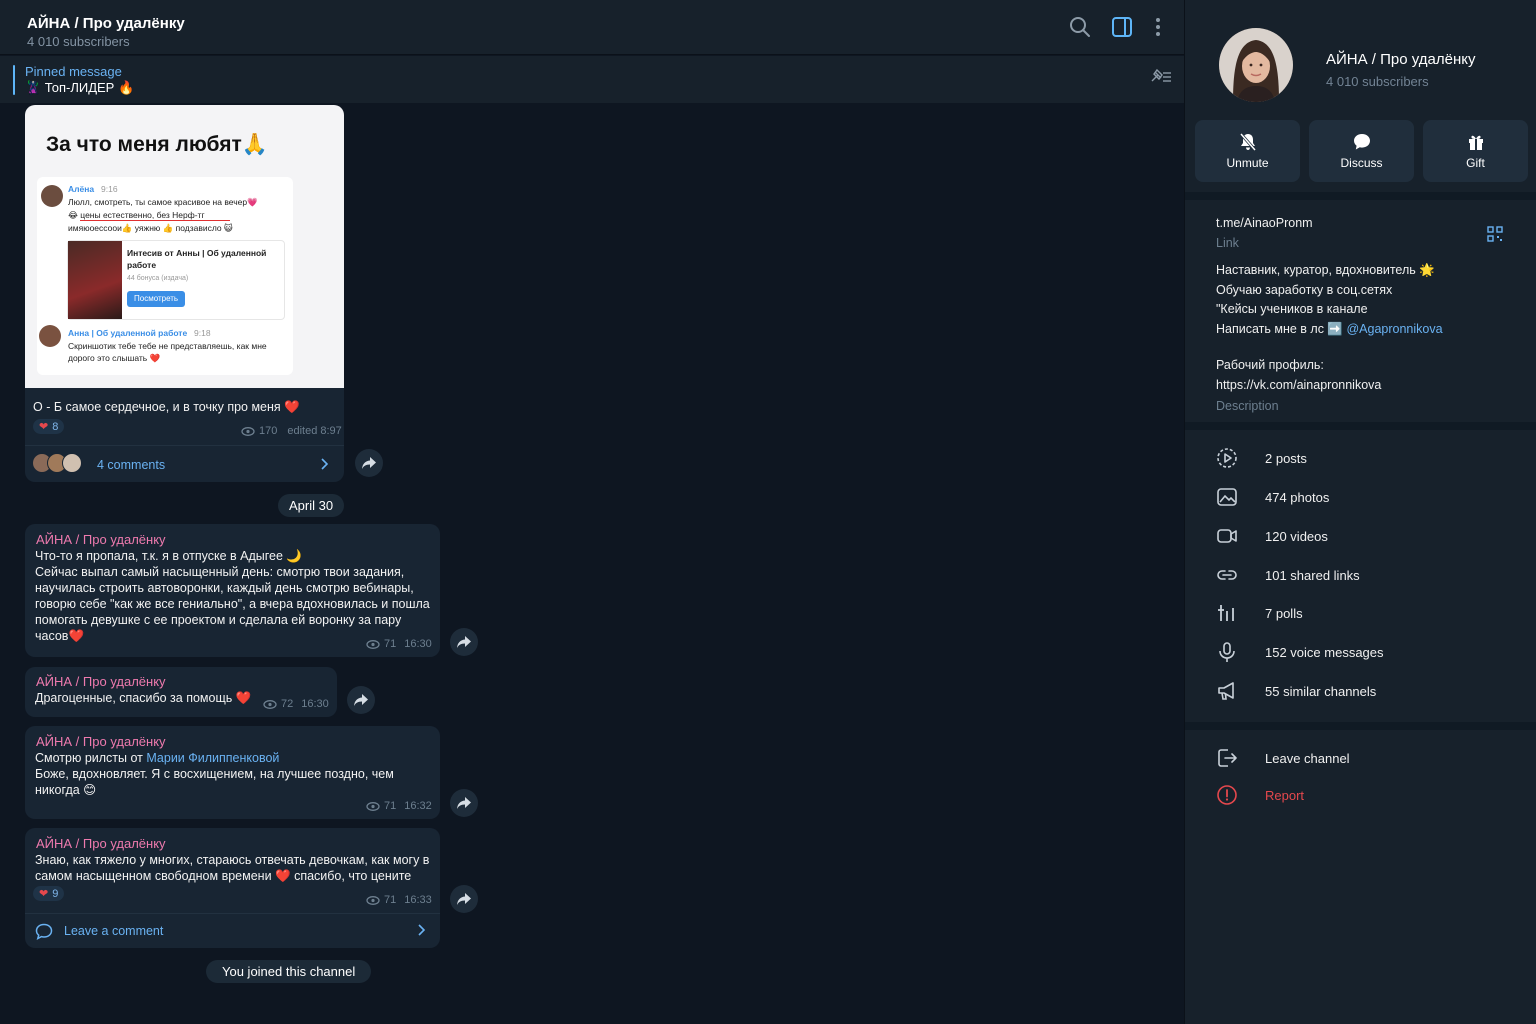  What do you see at coordinates (1475, 151) in the screenshot?
I see `gift-button: Gift` at bounding box center [1475, 151].